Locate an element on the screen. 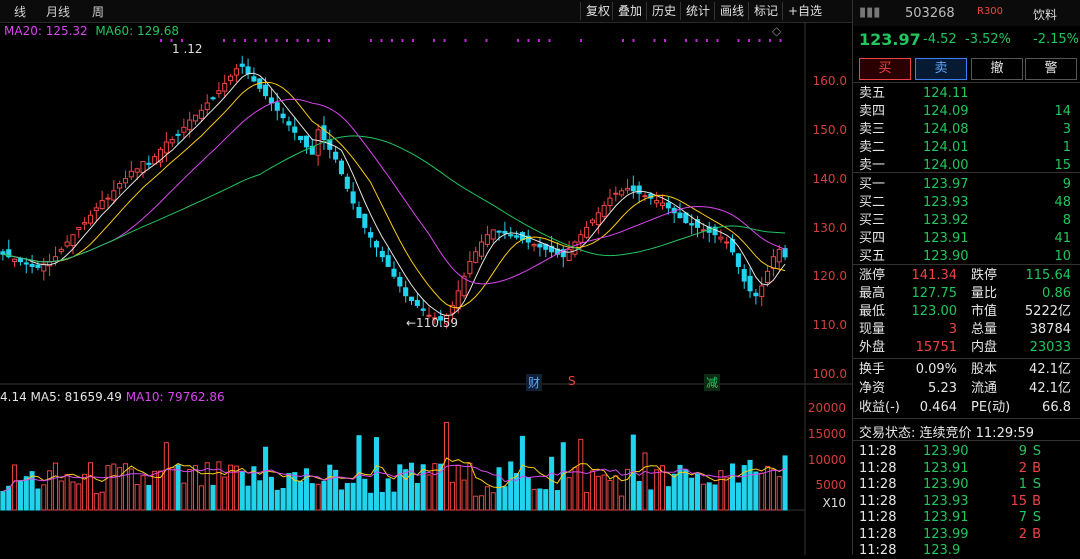 This screenshot has width=1080, height=559. stat-row: 外盘 15751 内盘 23033 is located at coordinates (967, 347).